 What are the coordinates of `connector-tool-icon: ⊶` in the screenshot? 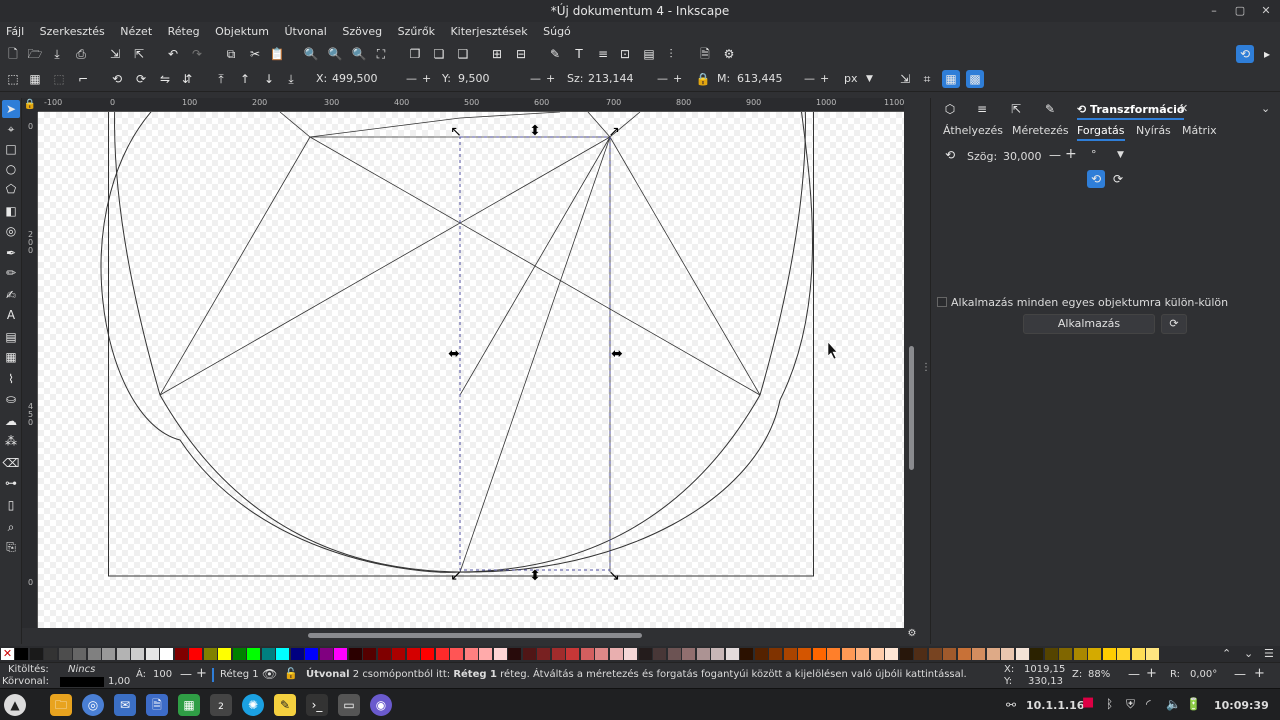 It's located at (11, 483).